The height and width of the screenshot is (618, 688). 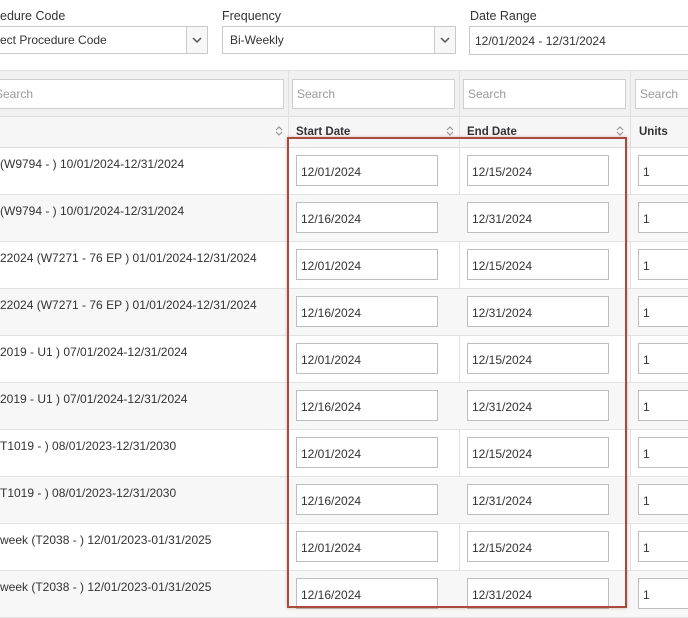 I want to click on search-input-units, so click(x=661, y=94).